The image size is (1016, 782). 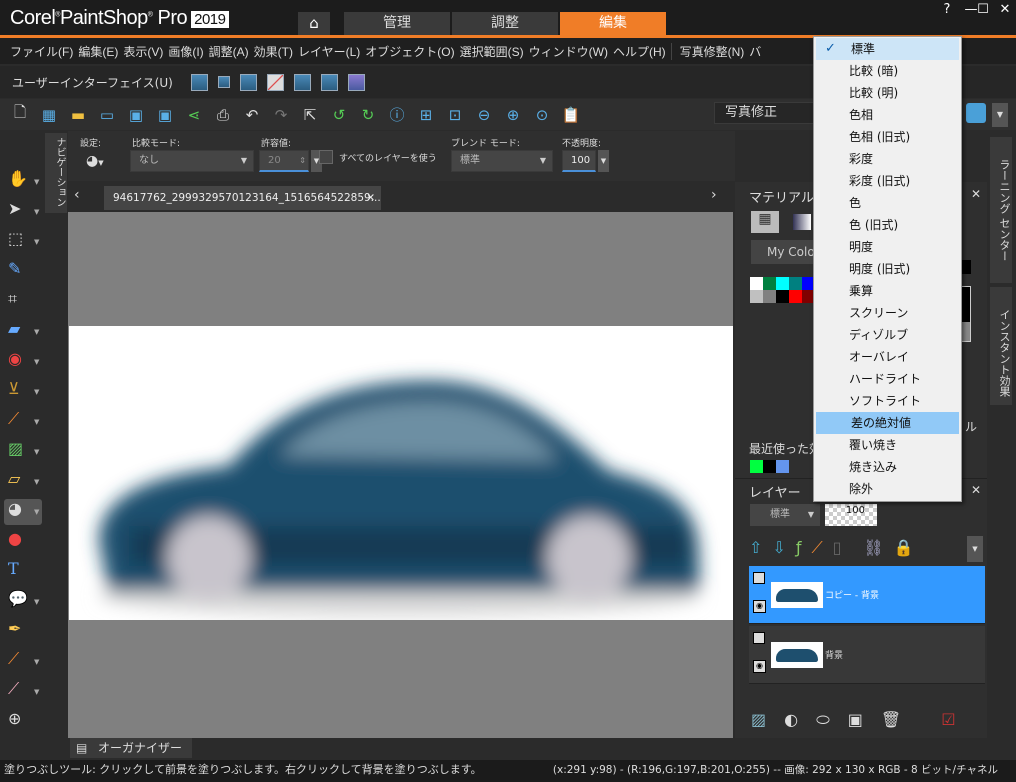 What do you see at coordinates (1001, 210) in the screenshot?
I see `learning-center-tab: ラーニング センター` at bounding box center [1001, 210].